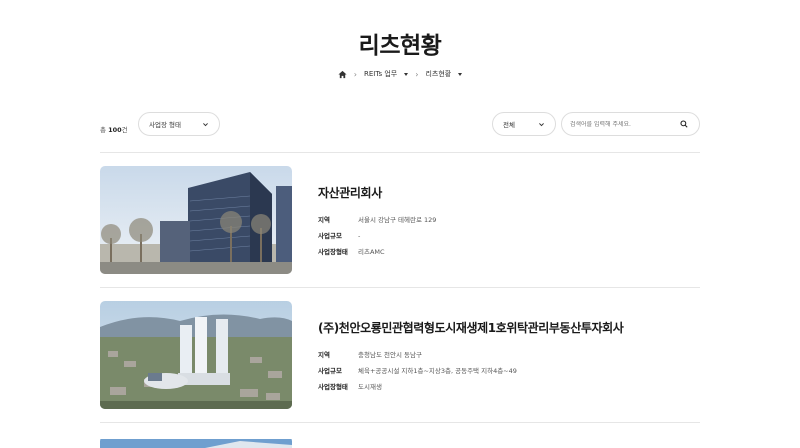 Image resolution: width=800 pixels, height=448 pixels. I want to click on item-scale-row: 사업규모 체육+공공시설 지하1층~지상3층, 공동주택 지하4층~49, so click(417, 371).